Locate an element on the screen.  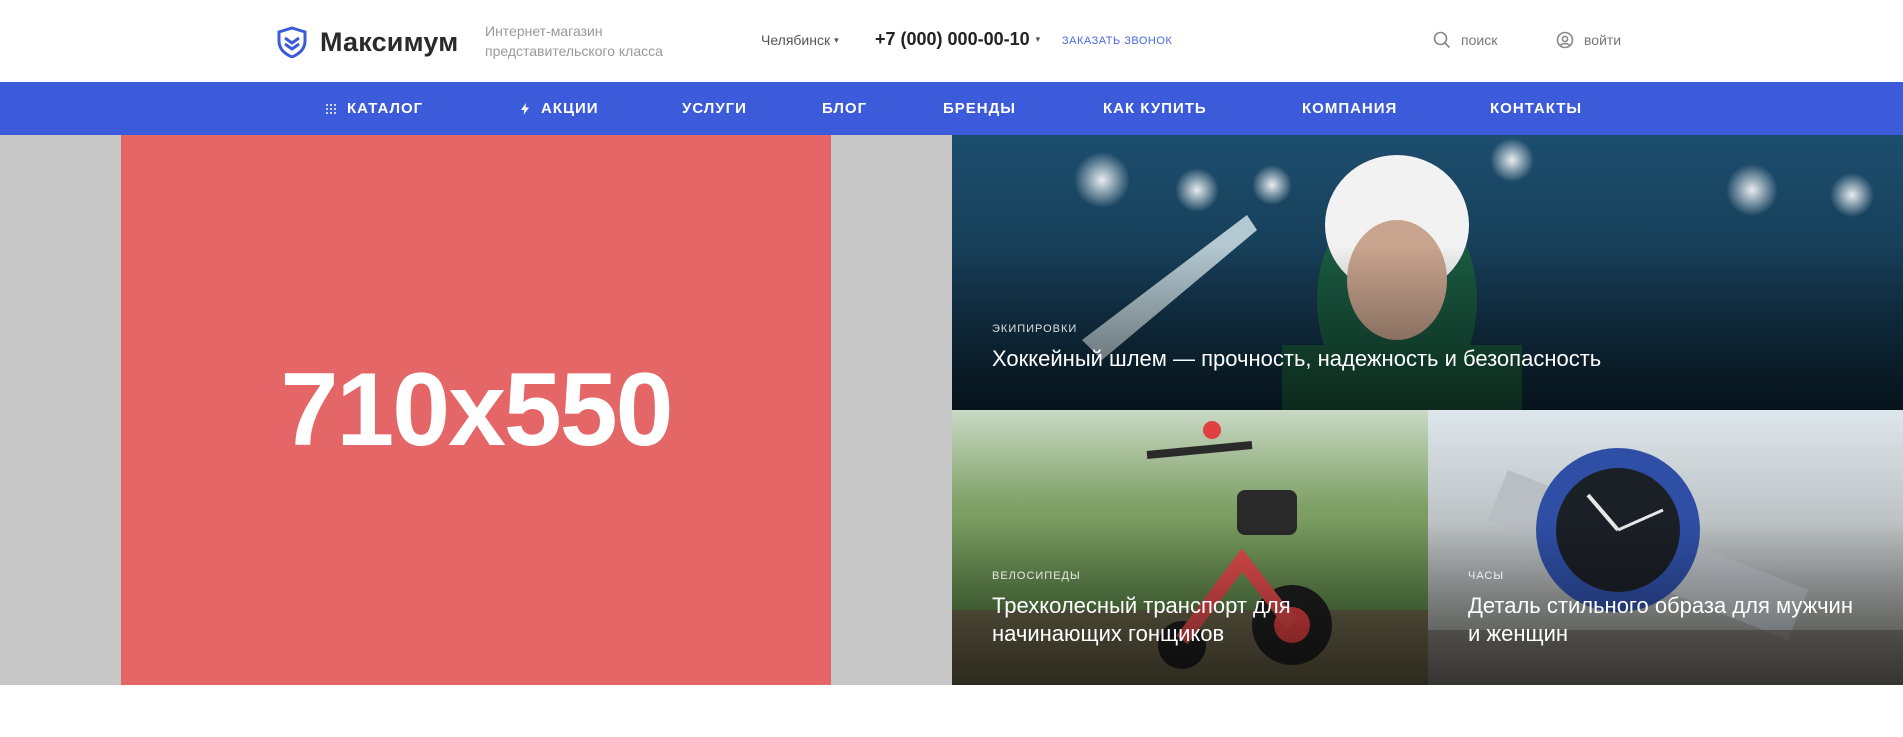
nav-label: АКЦИИ is located at coordinates (570, 108).